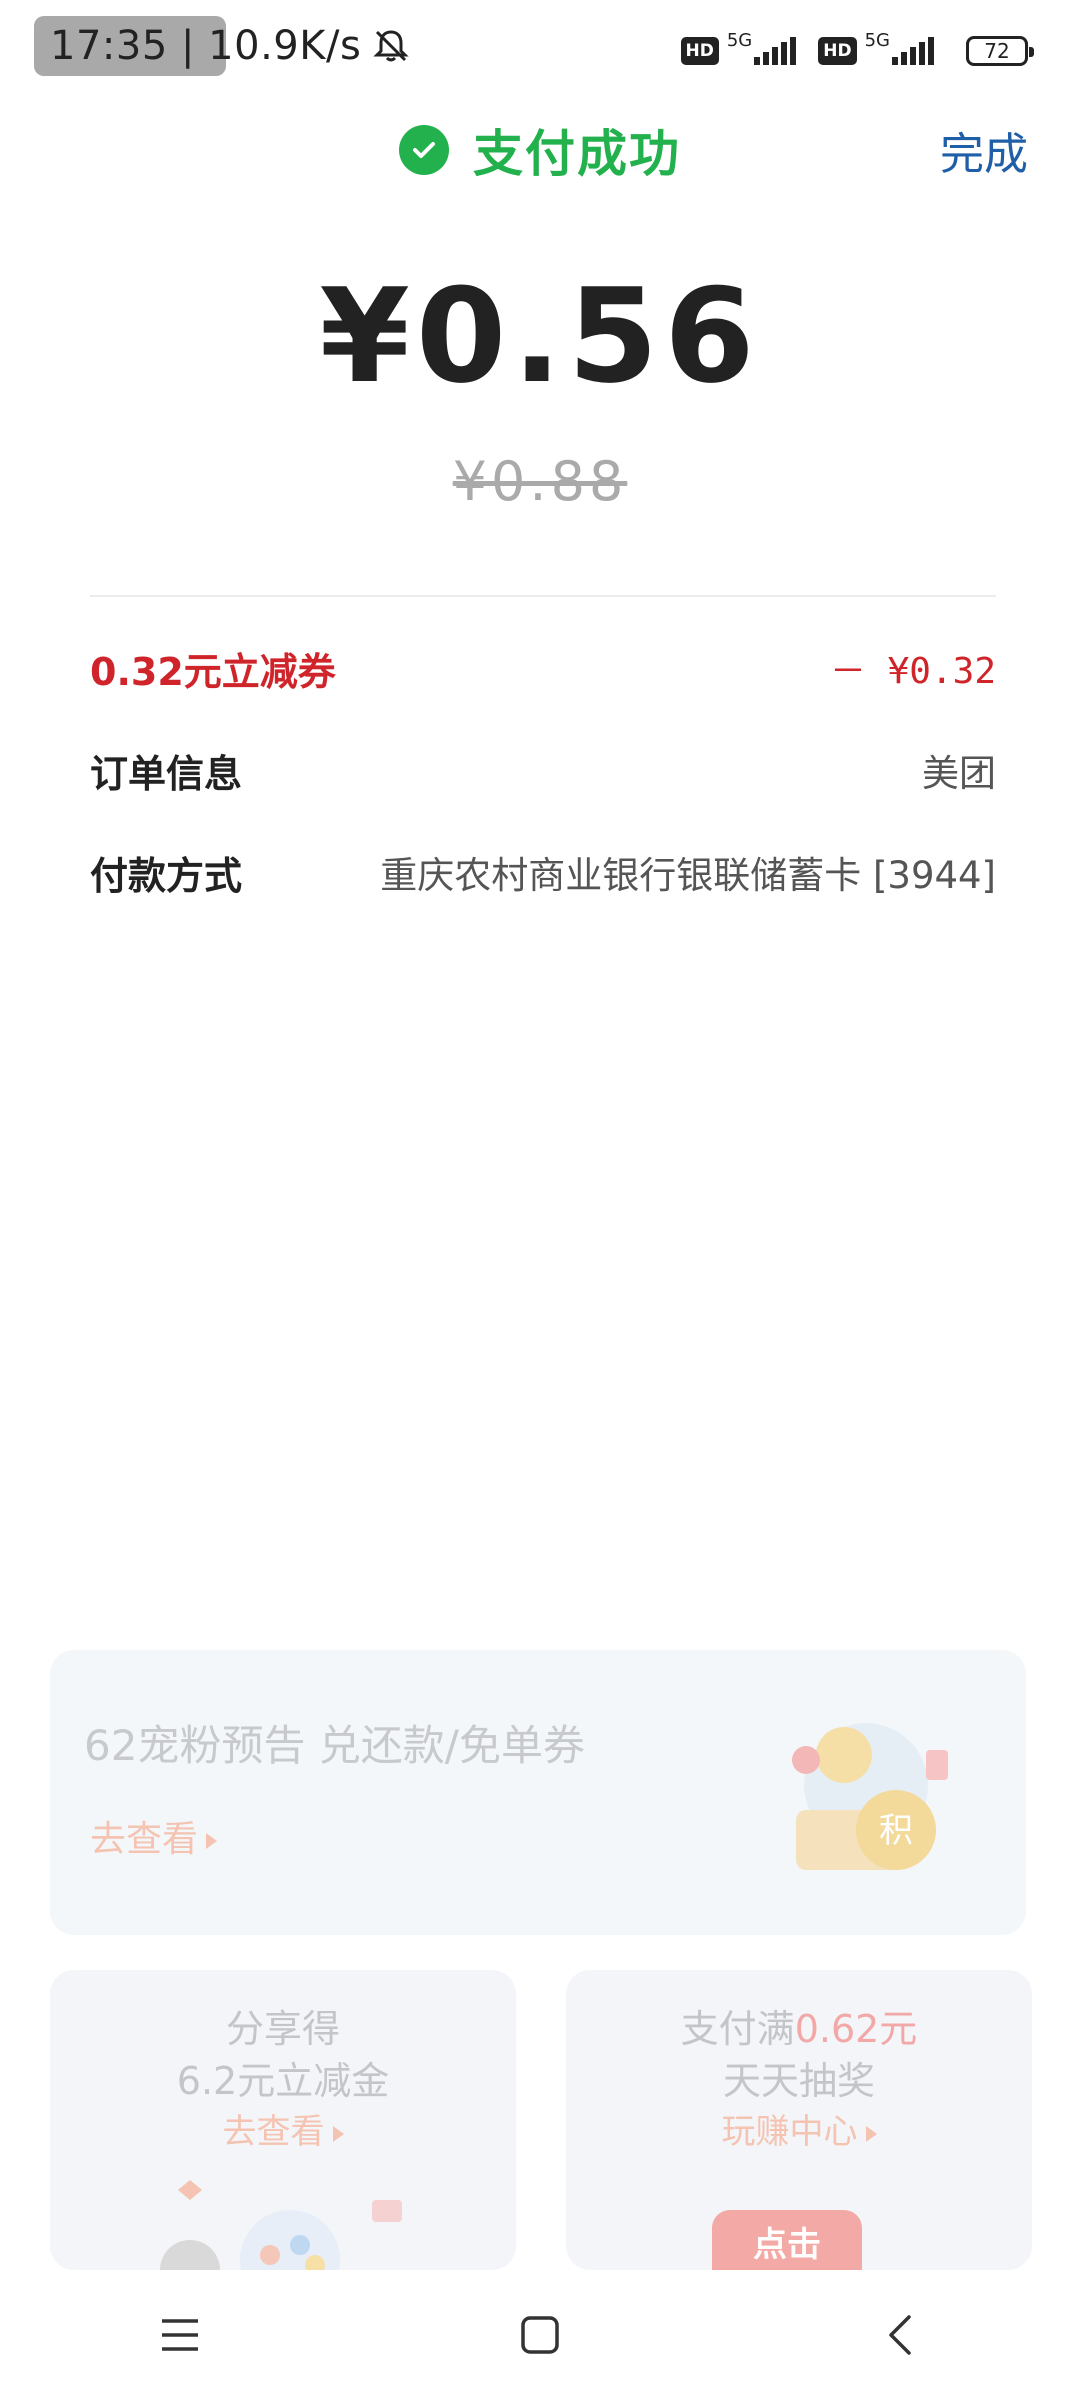 The width and height of the screenshot is (1080, 2400). Describe the element at coordinates (213, 671) in the screenshot. I see `coupon-label: 0.32元立减券` at that location.